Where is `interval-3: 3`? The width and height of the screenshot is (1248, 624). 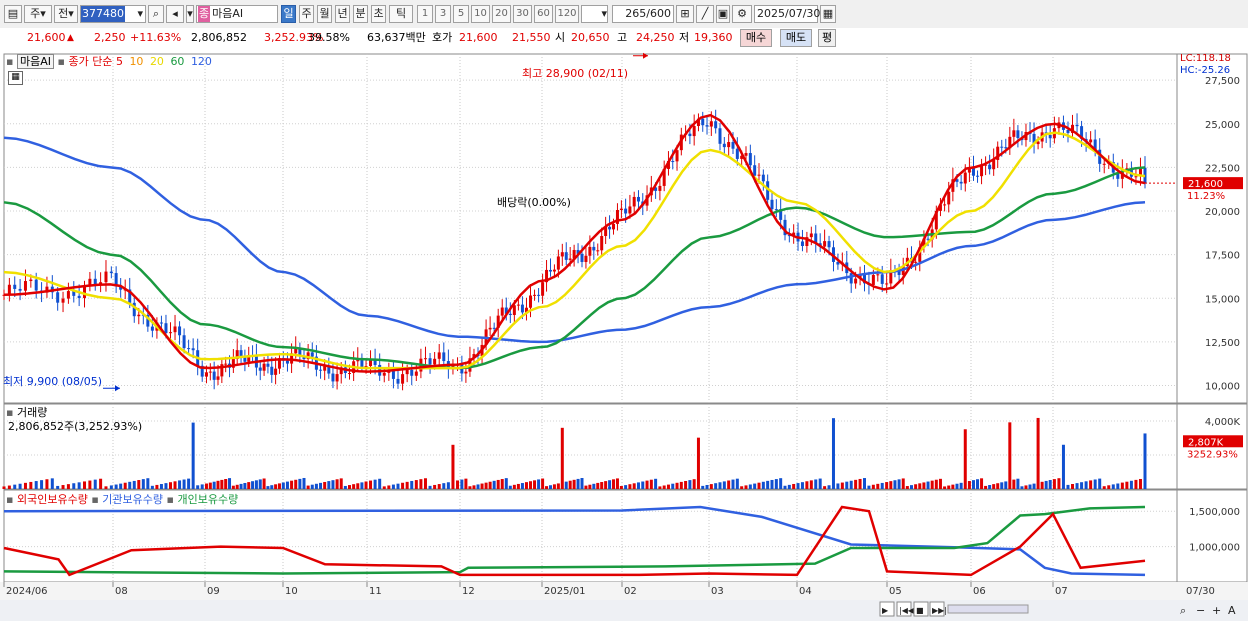
interval-3: 3 is located at coordinates (443, 14).